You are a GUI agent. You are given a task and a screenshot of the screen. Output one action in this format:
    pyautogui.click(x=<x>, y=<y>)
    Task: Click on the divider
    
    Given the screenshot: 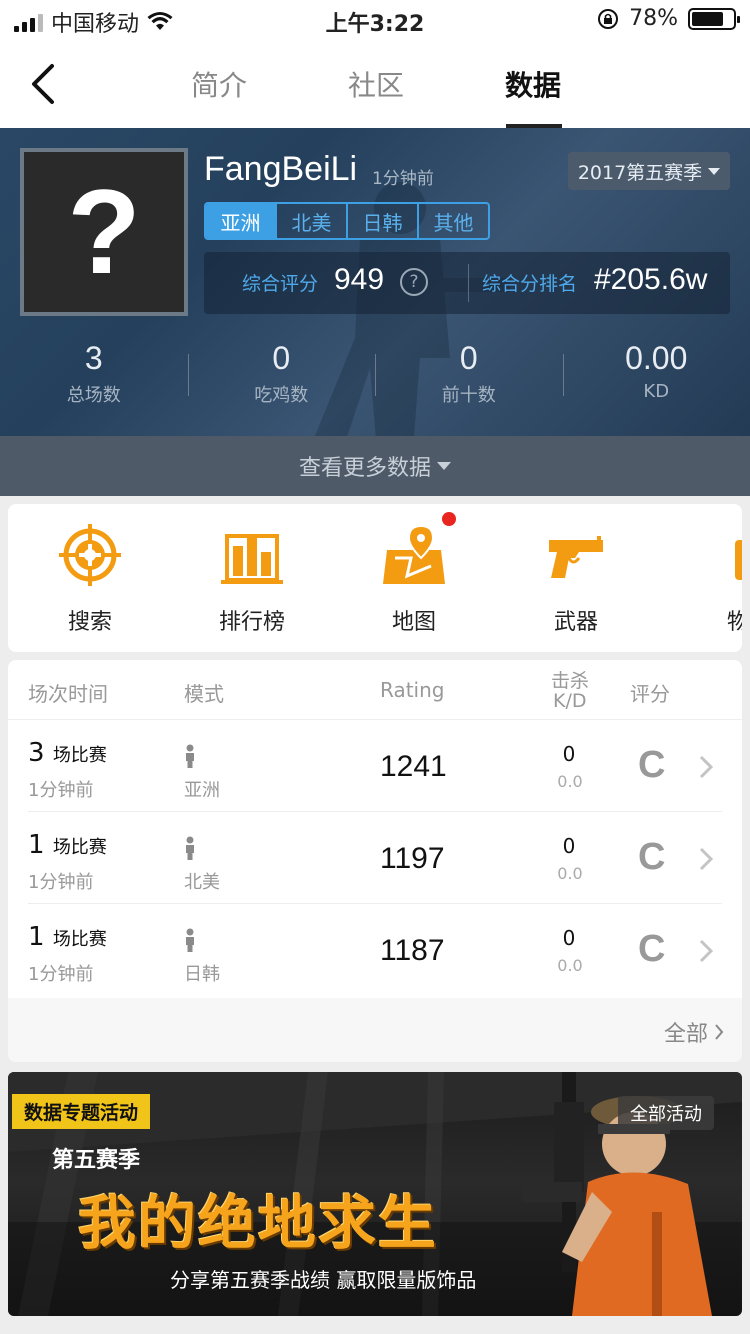 What is the action you would take?
    pyautogui.click(x=468, y=283)
    